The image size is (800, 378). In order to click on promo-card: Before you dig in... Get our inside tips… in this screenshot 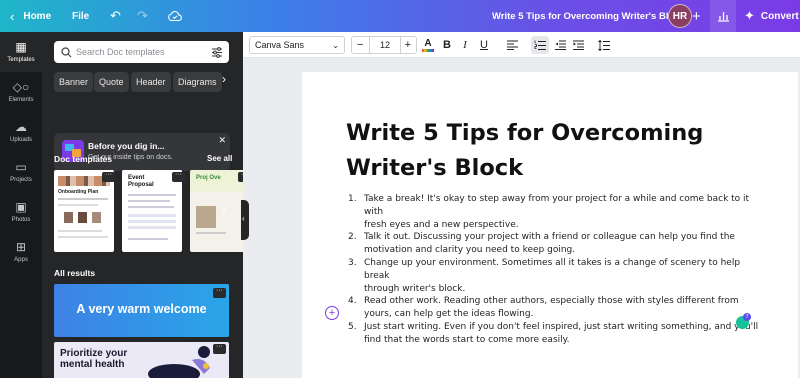, I will do `click(142, 152)`.